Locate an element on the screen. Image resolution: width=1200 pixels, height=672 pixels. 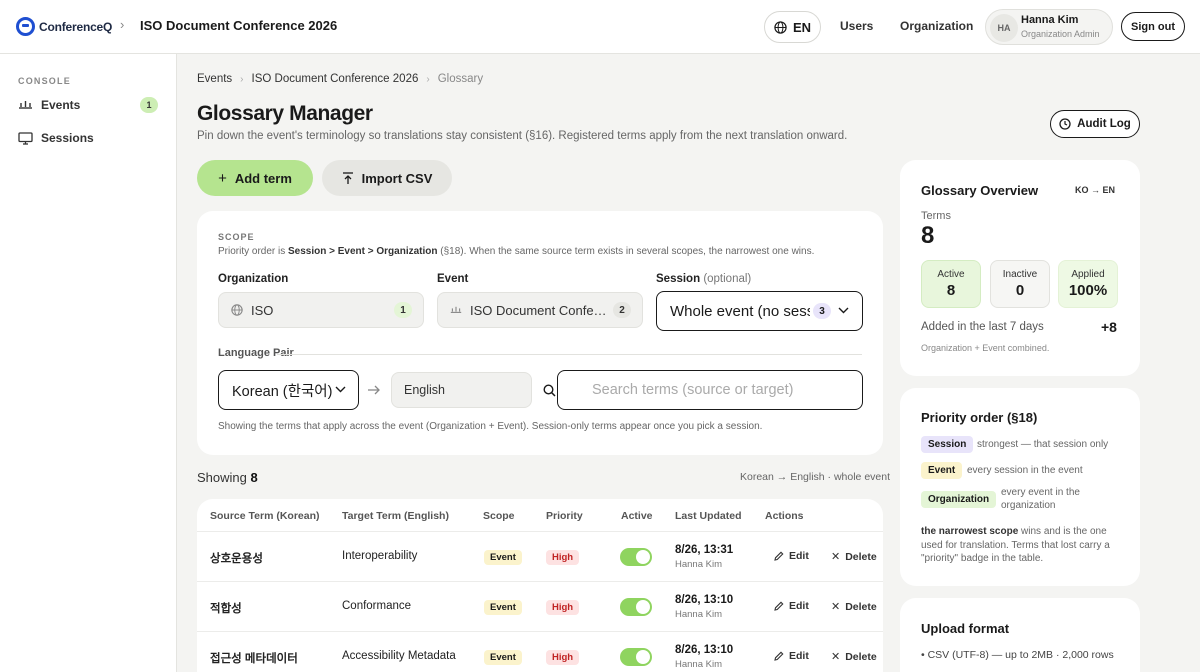
breadcrumb-conference: ISO Document Conference 2026 is located at coordinates (335, 79).